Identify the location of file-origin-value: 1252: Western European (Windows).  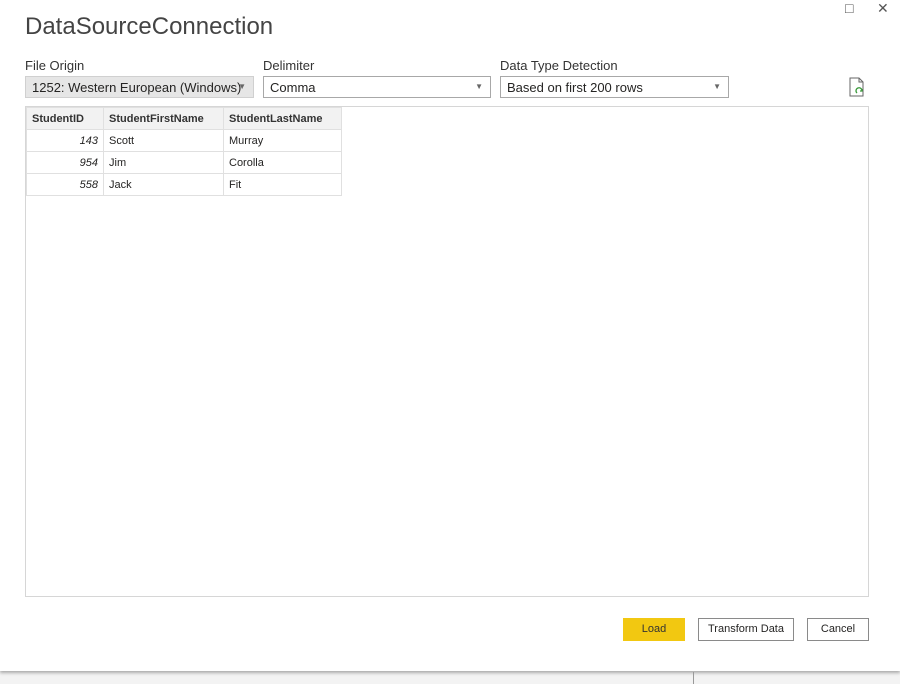
(137, 87).